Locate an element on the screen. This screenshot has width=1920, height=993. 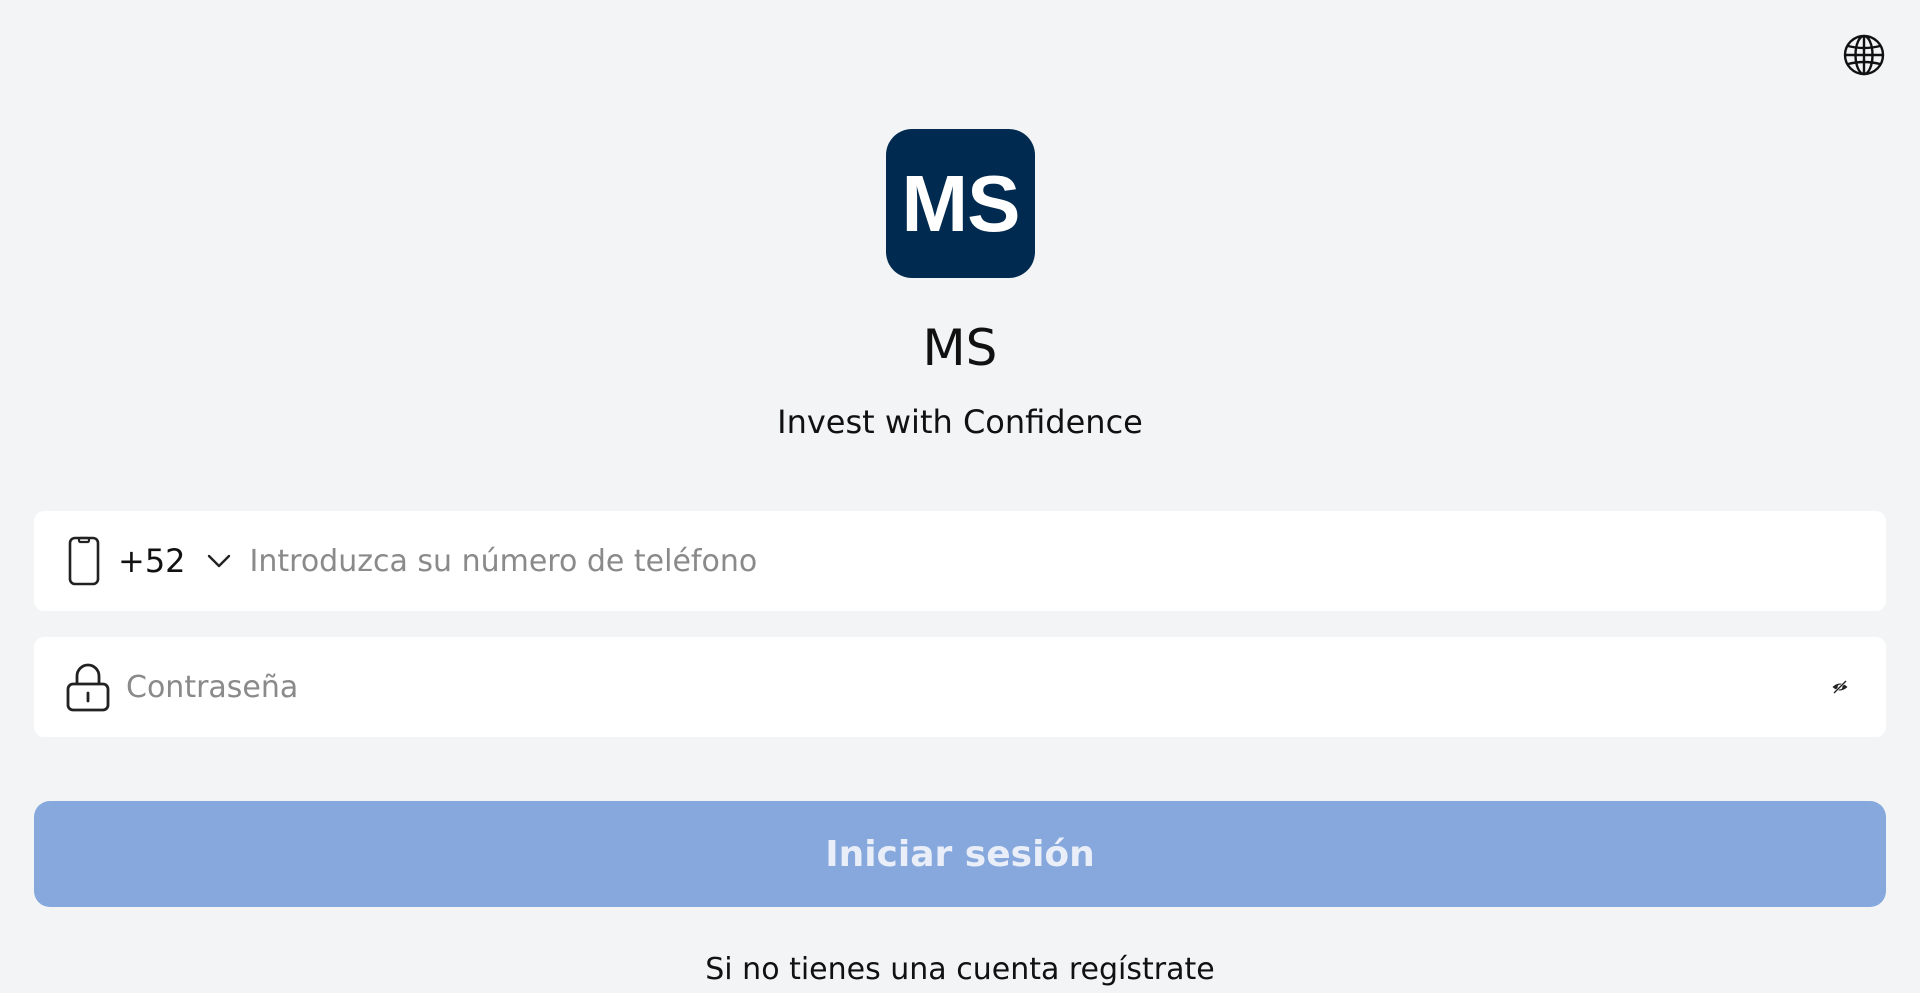
password-input is located at coordinates (973, 687).